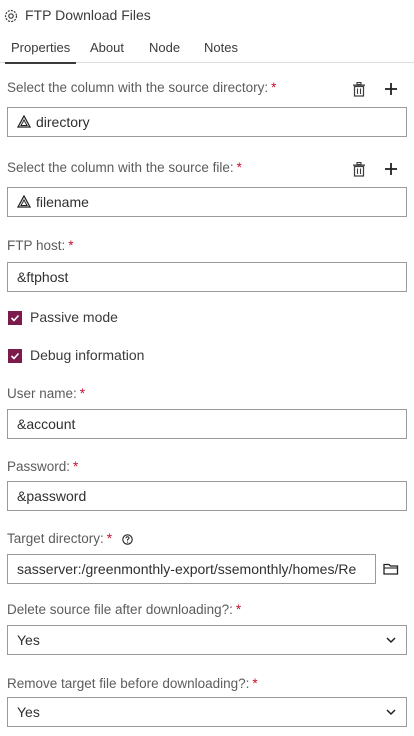 This screenshot has width=414, height=736. I want to click on ftp-host-value: &ftphost, so click(43, 277).